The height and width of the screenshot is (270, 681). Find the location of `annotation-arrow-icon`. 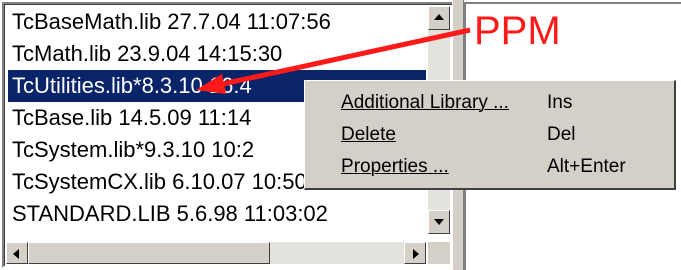

annotation-arrow-icon is located at coordinates (333, 60).